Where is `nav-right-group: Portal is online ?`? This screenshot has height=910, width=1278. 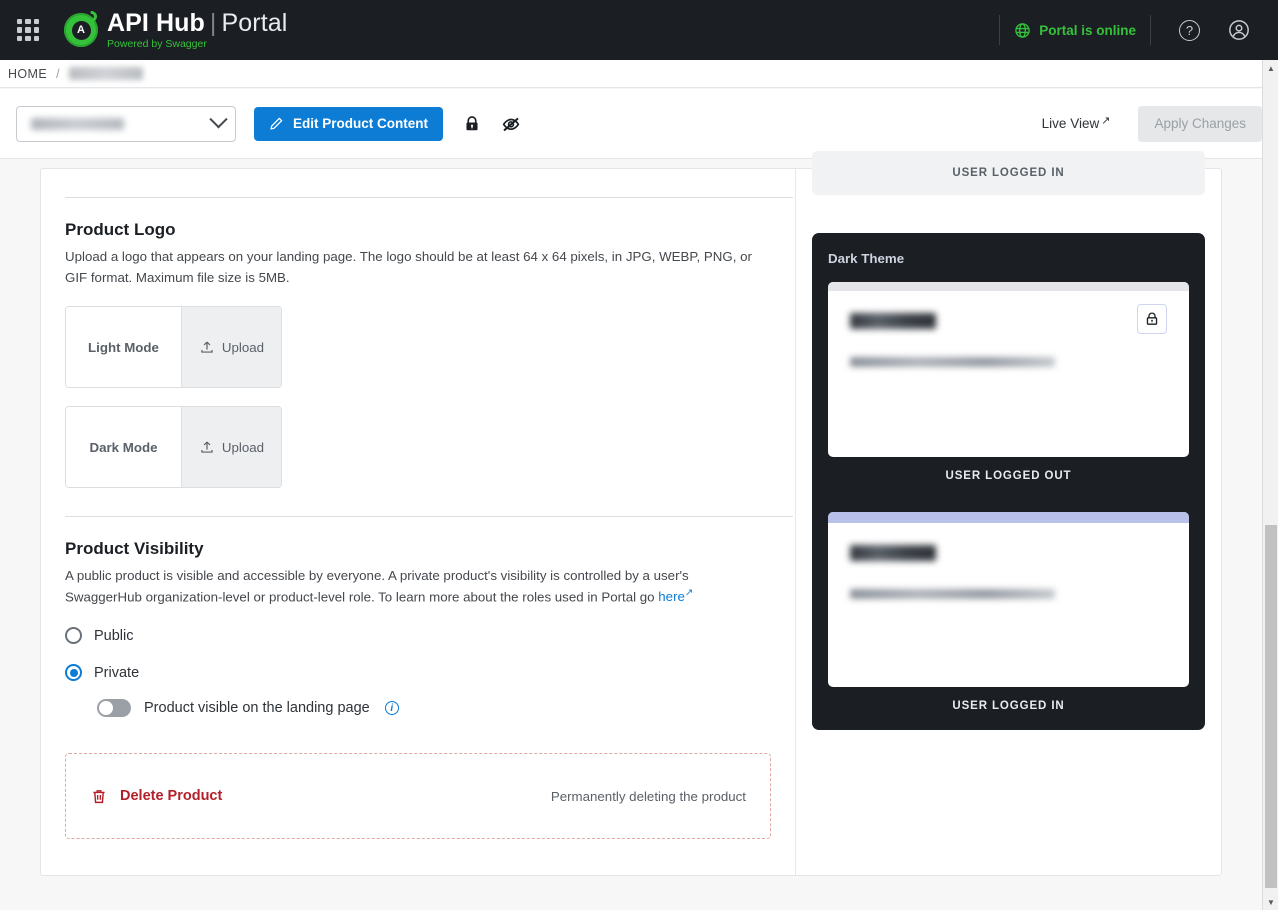 nav-right-group: Portal is online ? is located at coordinates (1131, 30).